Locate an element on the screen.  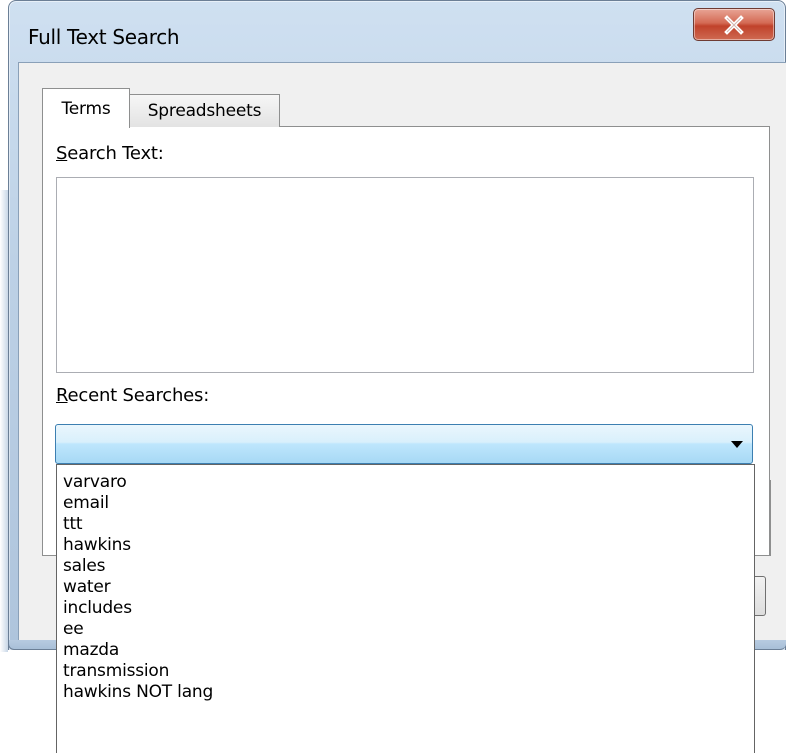
tab-spreadsheets: Spreadsheets is located at coordinates (204, 110).